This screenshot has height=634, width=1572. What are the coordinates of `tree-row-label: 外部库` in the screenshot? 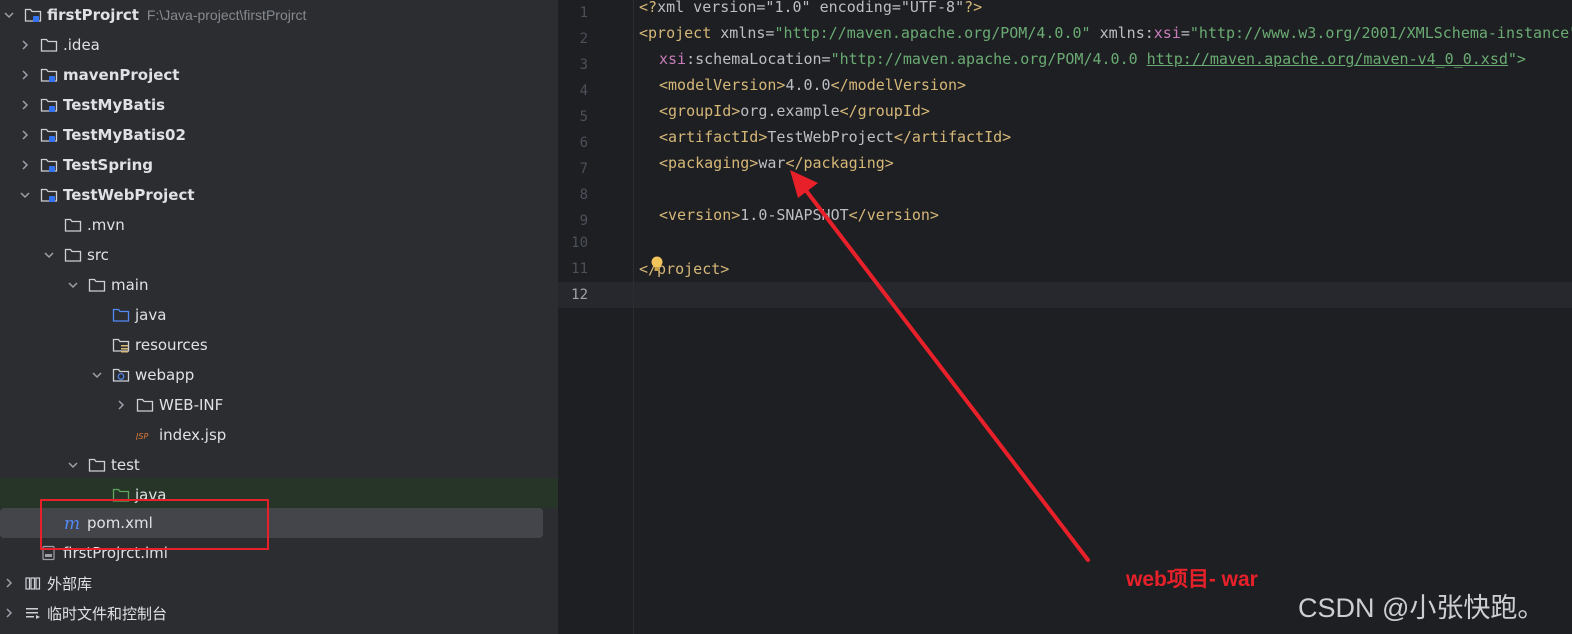 It's located at (70, 583).